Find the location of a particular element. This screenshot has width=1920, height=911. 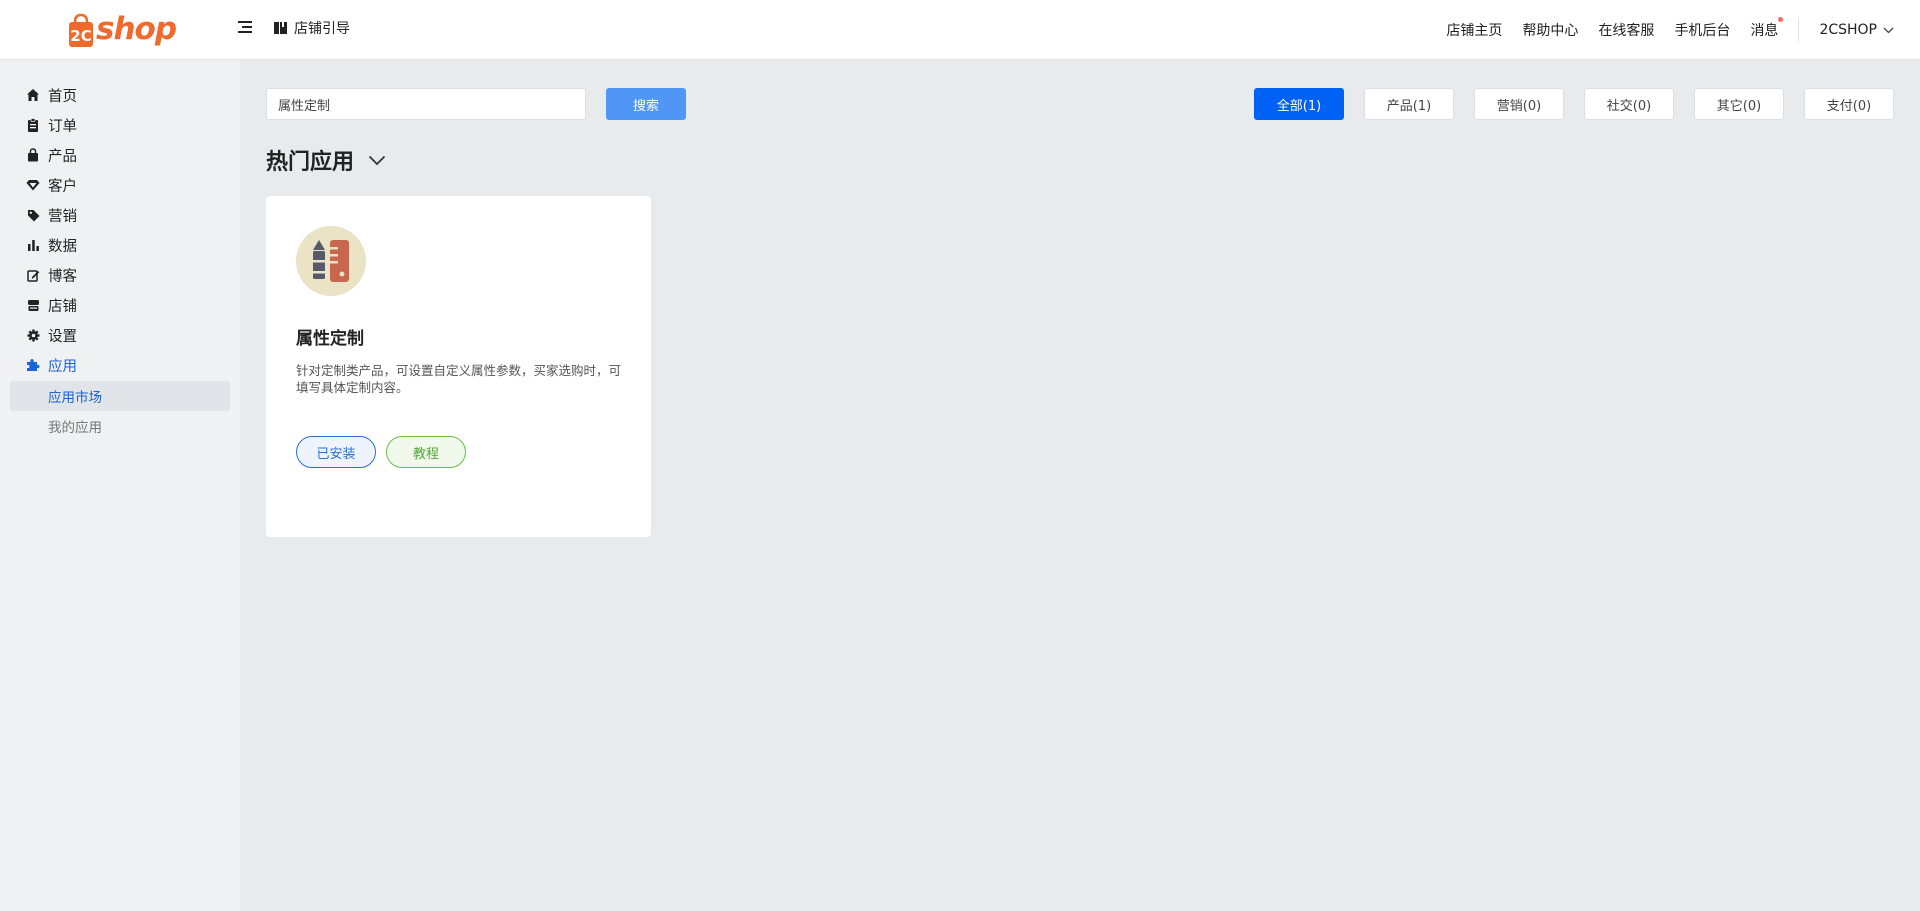

app-description: 针对定制类产品，可设置自定义属性参数，买家选购时，可填写具体定制内容。 is located at coordinates (459, 379).